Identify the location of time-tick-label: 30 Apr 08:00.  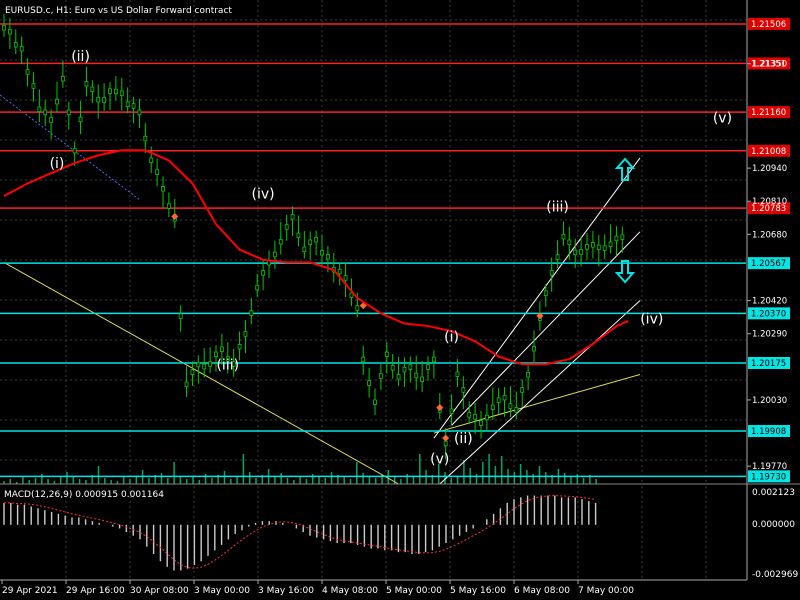
(159, 591).